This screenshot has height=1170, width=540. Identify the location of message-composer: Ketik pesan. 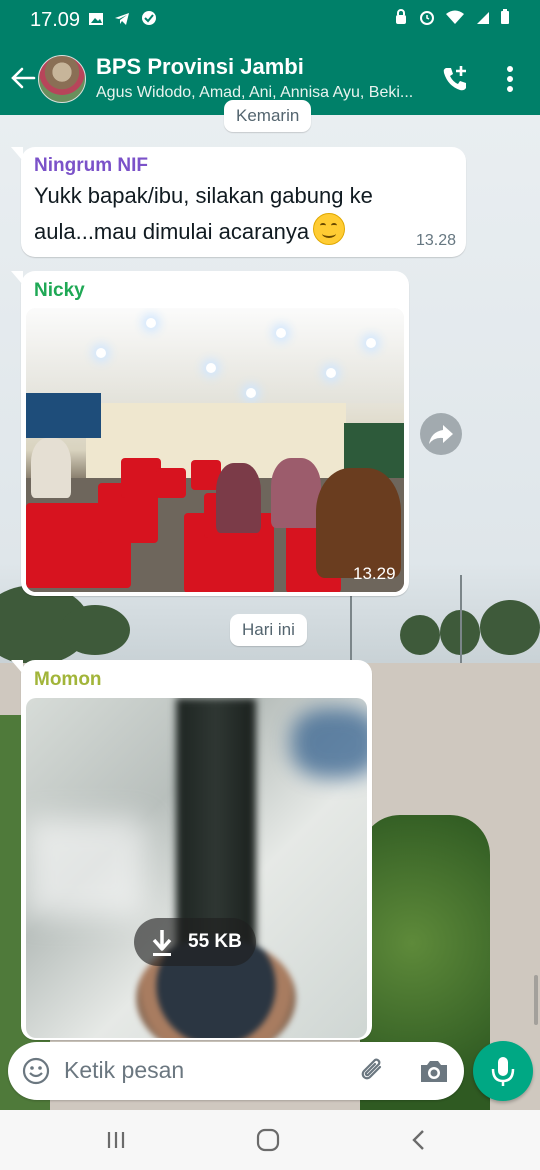
(236, 1071).